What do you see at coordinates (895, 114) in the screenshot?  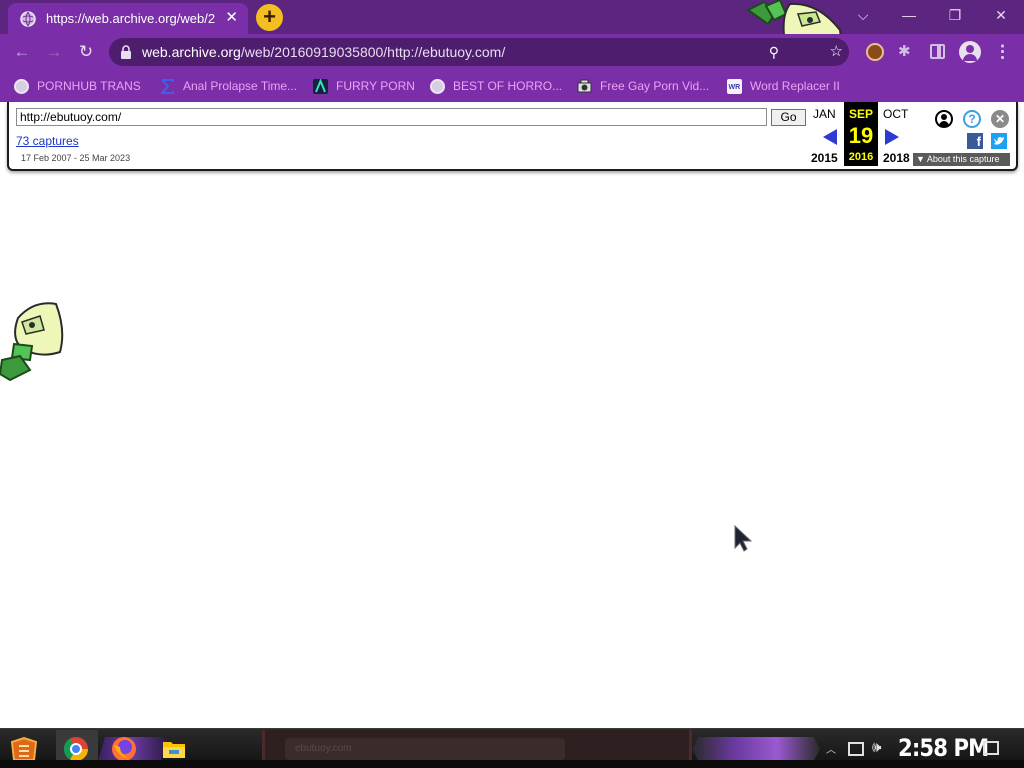 I see `next-month-link: OCT` at bounding box center [895, 114].